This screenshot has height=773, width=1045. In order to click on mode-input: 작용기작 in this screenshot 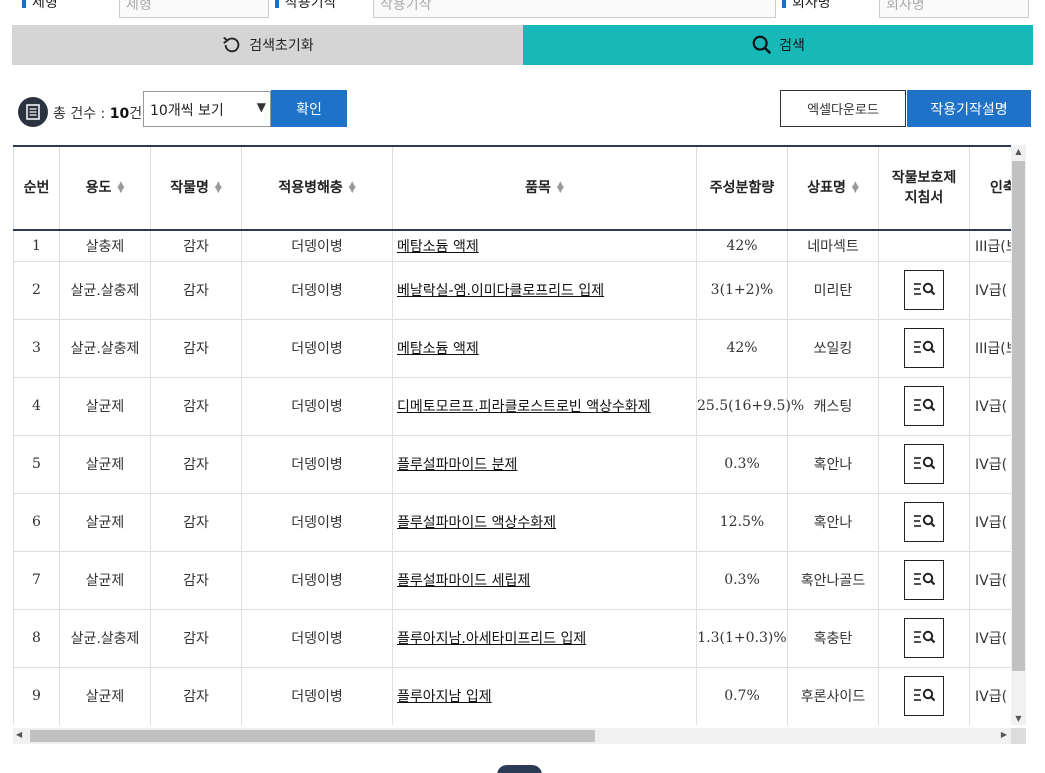, I will do `click(574, 9)`.